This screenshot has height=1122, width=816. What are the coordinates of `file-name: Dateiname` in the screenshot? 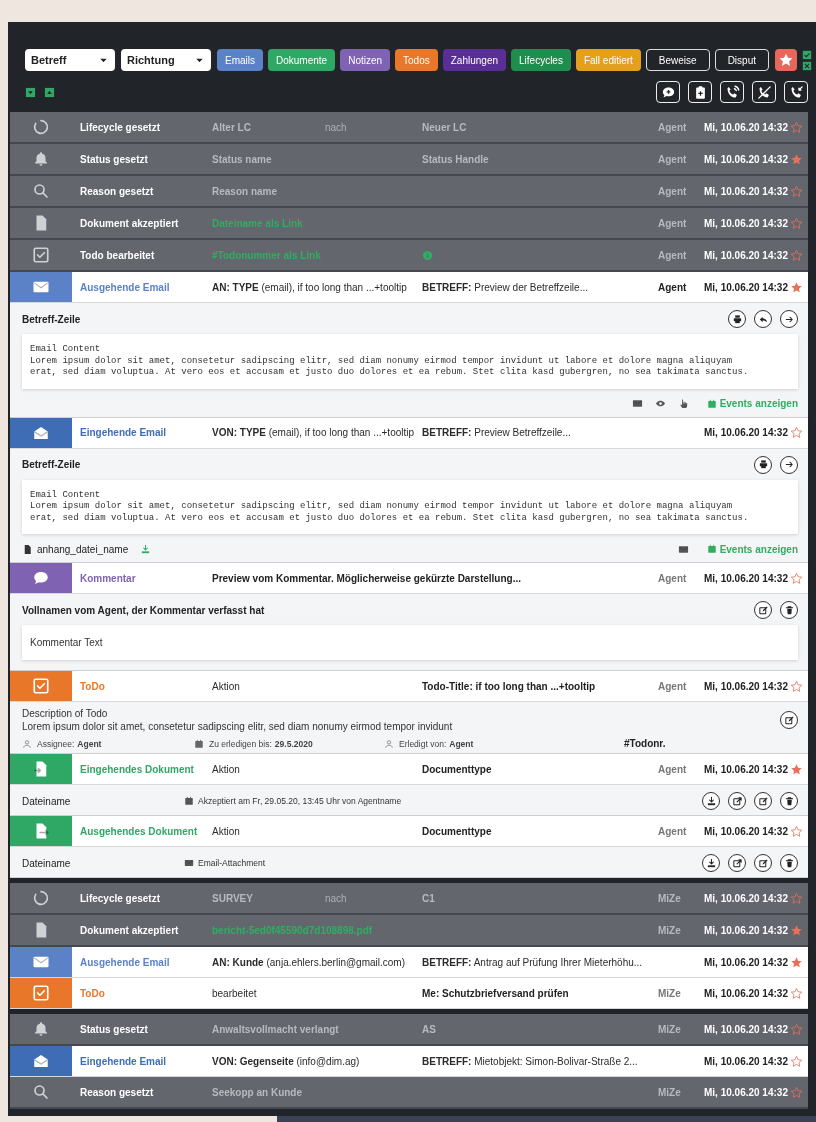 It's located at (47, 801).